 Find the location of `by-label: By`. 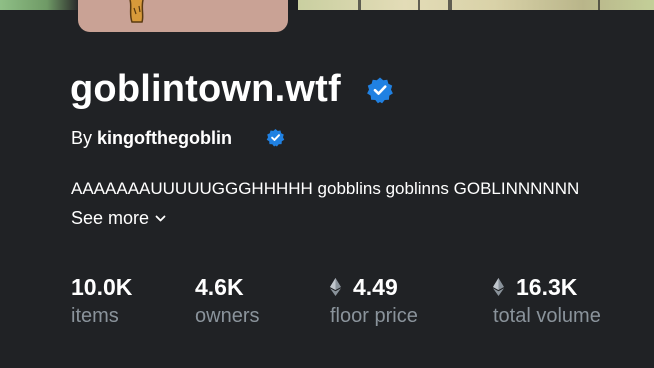

by-label: By is located at coordinates (82, 138).